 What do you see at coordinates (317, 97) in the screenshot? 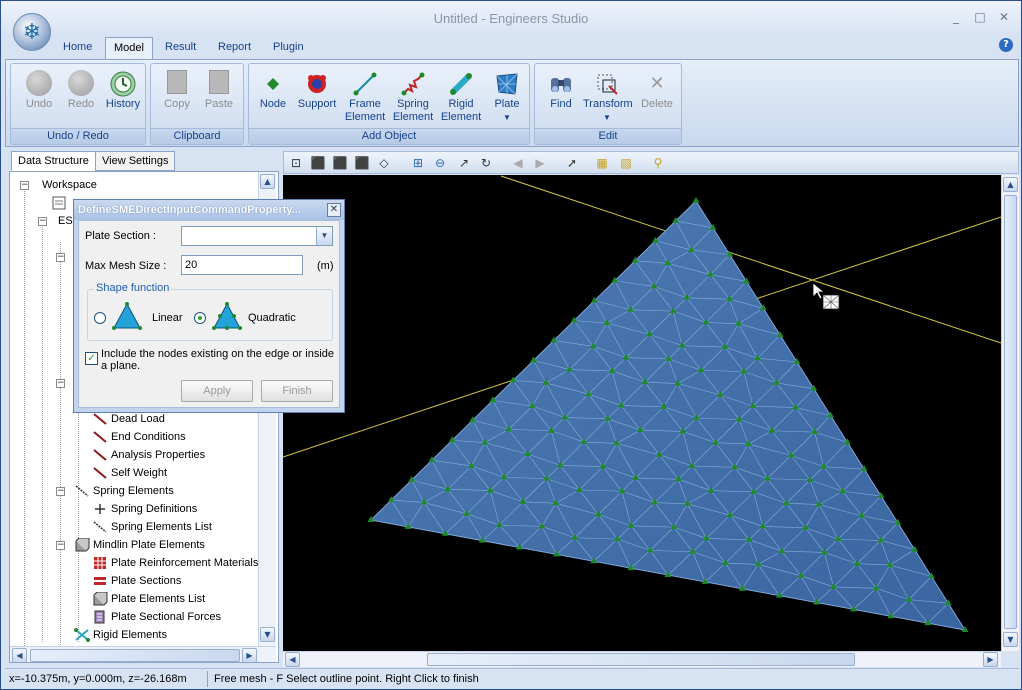
I see `support-button: Support` at bounding box center [317, 97].